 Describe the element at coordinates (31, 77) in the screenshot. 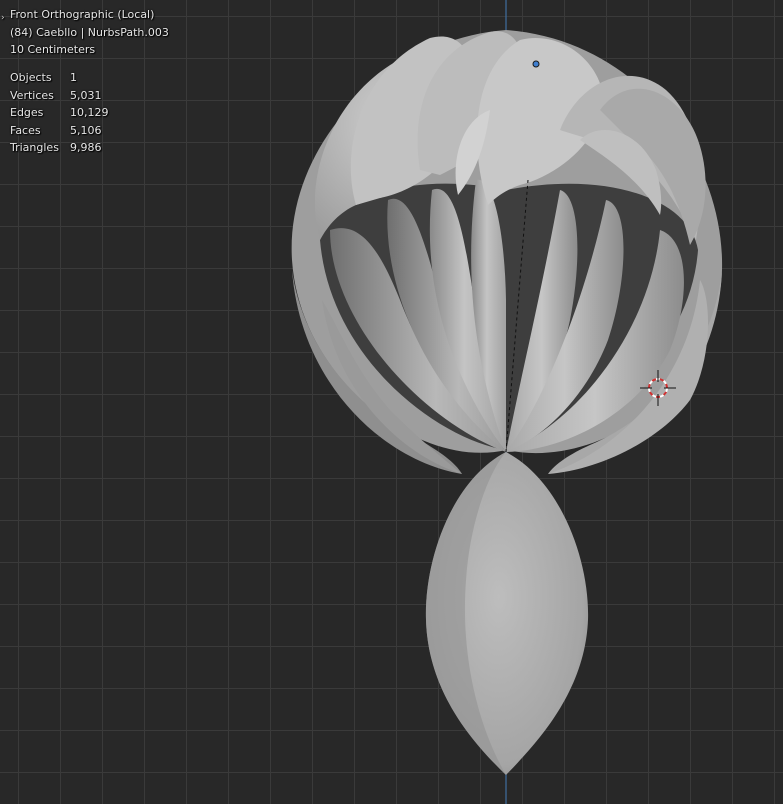

I see `stat-label: Objects` at that location.